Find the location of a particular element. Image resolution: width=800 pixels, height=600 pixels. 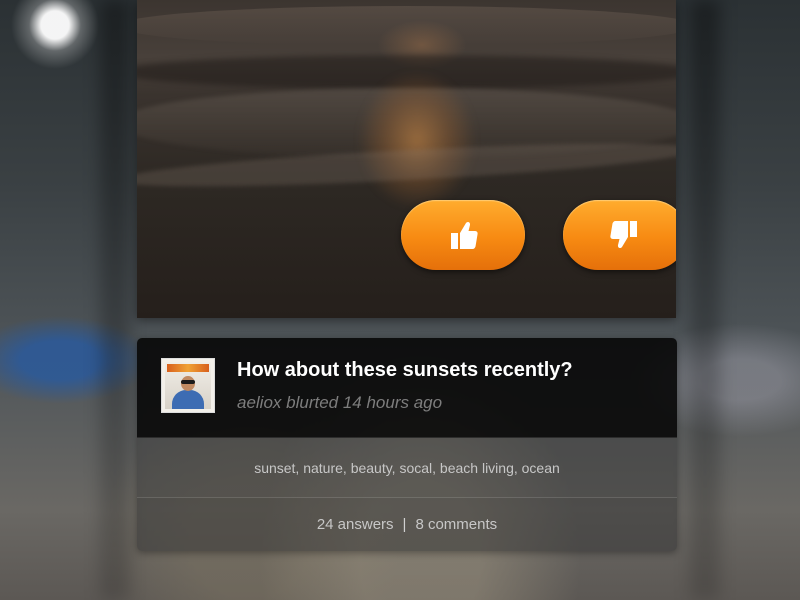

thumbs-down-icon is located at coordinates (623, 235).